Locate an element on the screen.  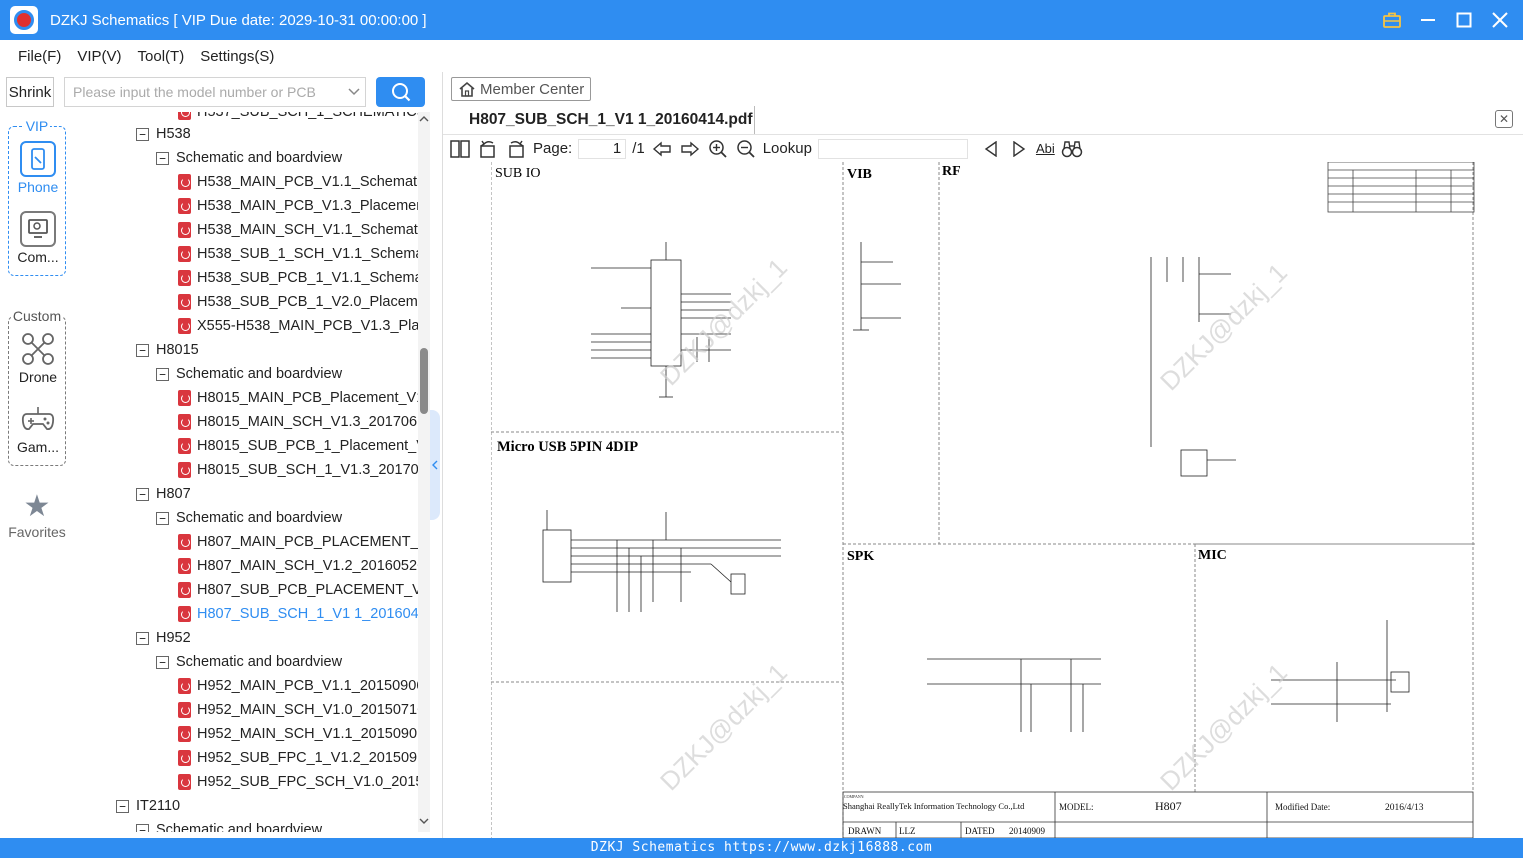
match-case-button: Abi is located at coordinates (1045, 148).